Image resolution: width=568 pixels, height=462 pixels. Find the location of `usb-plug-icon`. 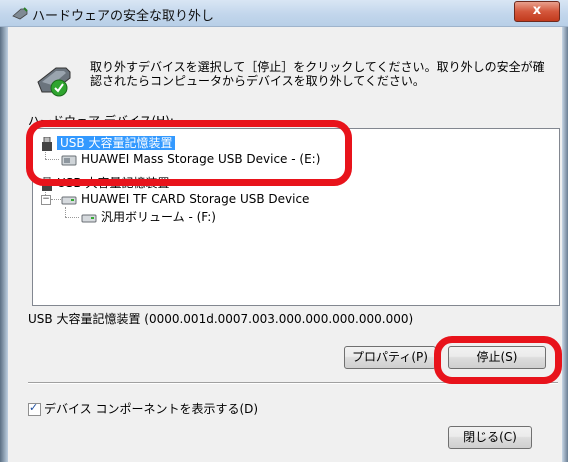

usb-plug-icon is located at coordinates (20, 13).